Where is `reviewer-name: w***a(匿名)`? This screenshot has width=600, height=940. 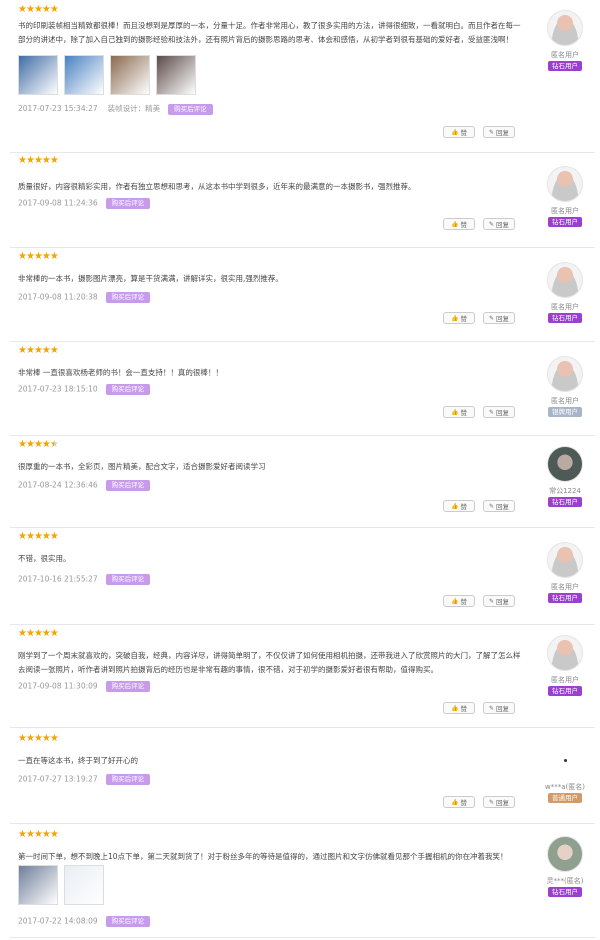 reviewer-name: w***a(匿名) is located at coordinates (565, 787).